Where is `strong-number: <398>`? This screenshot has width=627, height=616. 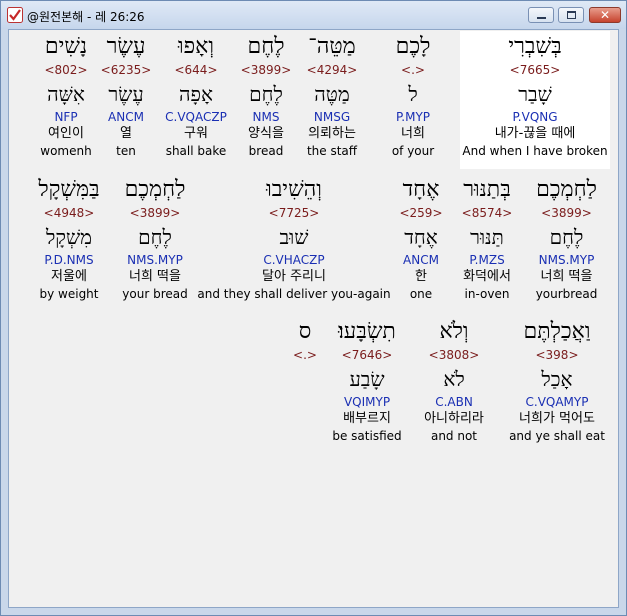 strong-number: <398> is located at coordinates (557, 355).